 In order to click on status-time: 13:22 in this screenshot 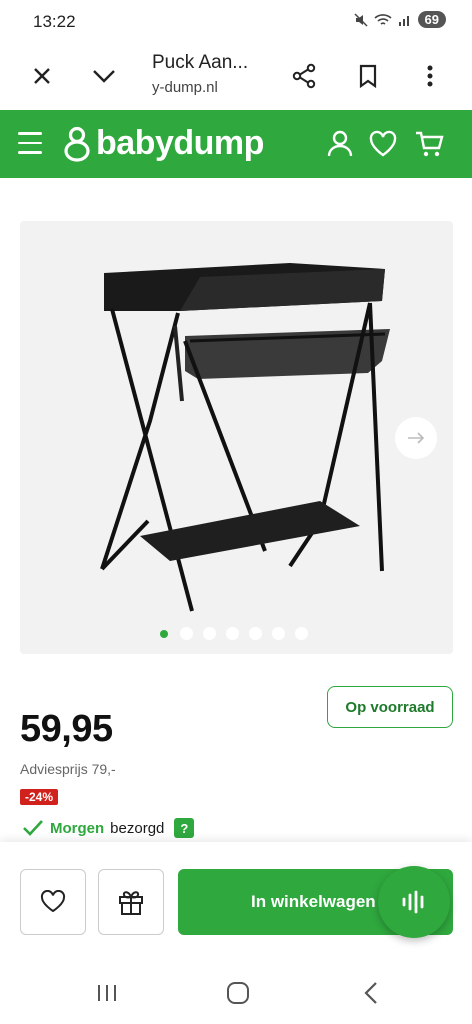, I will do `click(54, 21)`.